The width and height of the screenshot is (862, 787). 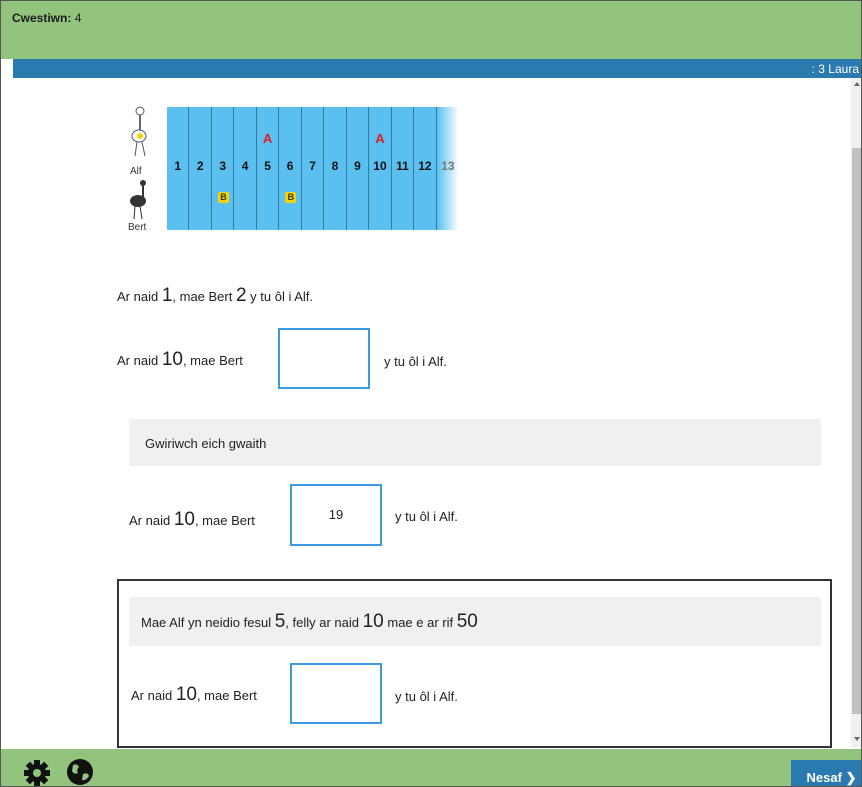 What do you see at coordinates (153, 695) in the screenshot?
I see `hint-question-text-1: Ar naid` at bounding box center [153, 695].